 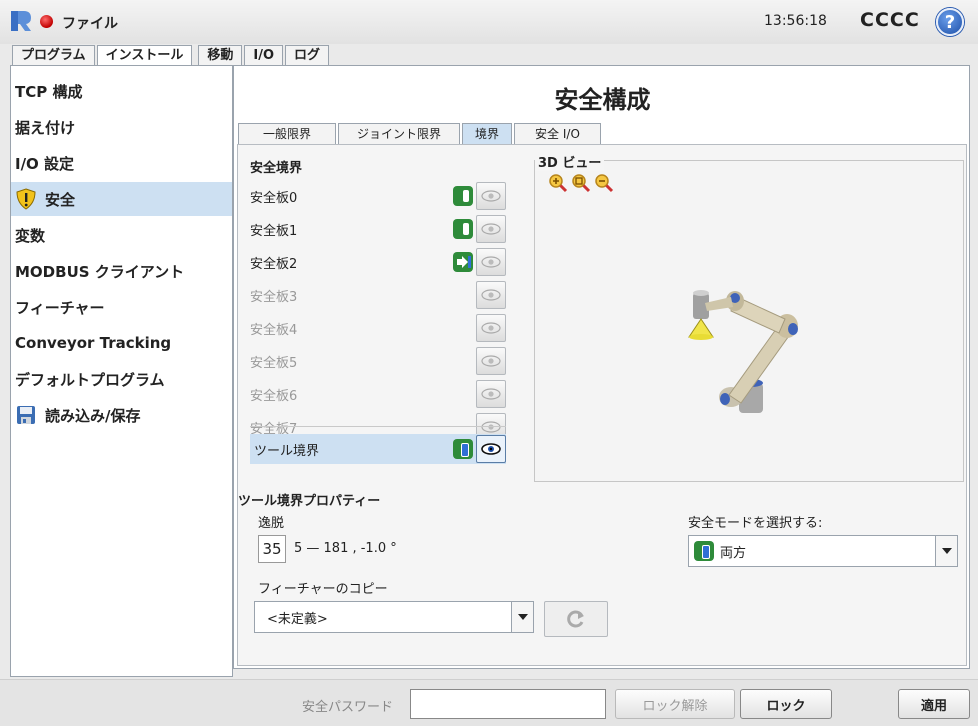 I want to click on clock: 13:56:18, so click(x=795, y=21).